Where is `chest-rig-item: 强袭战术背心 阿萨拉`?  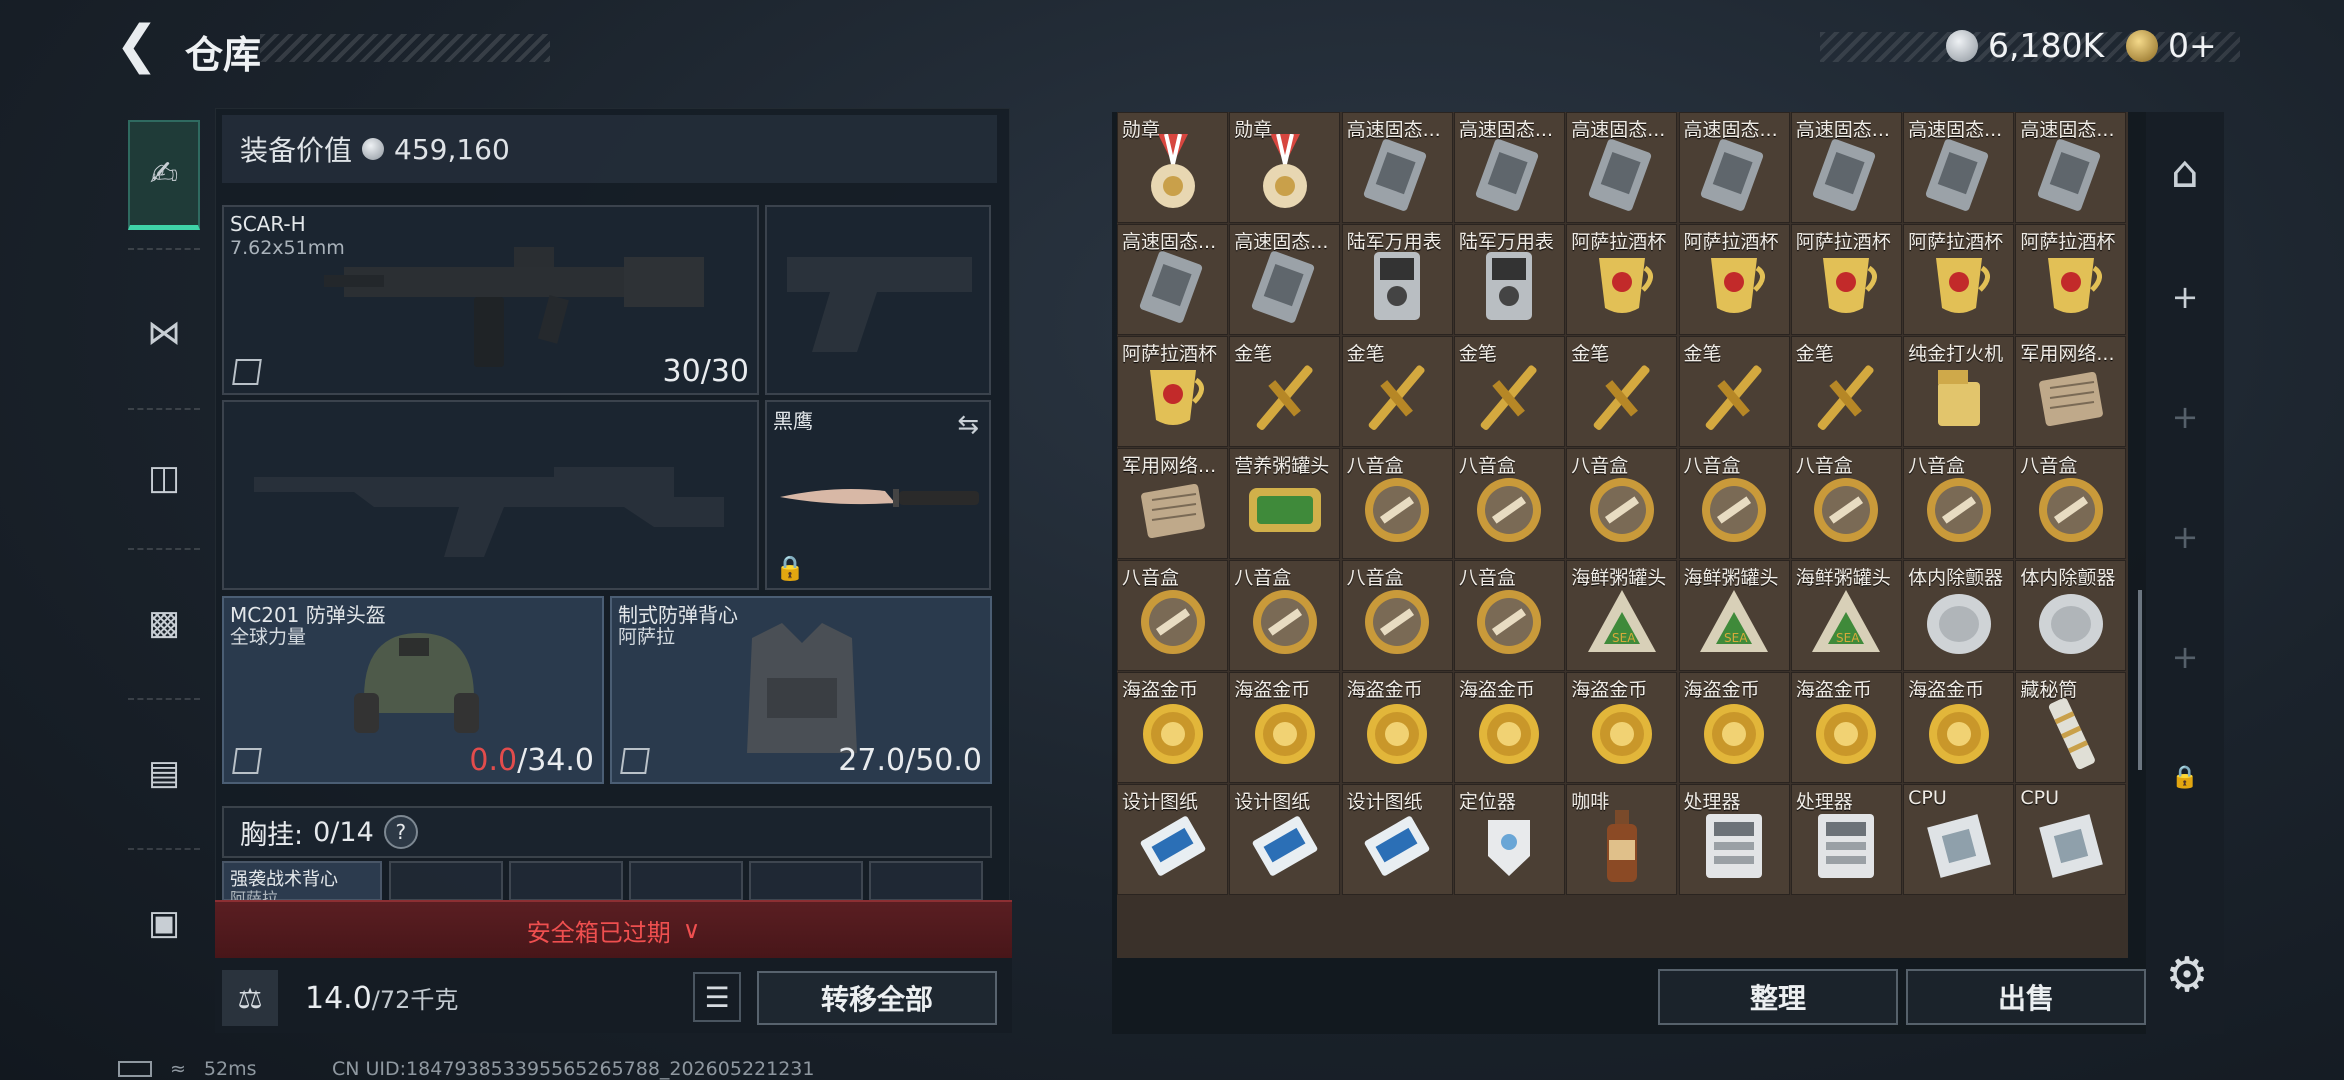
chest-rig-item: 强袭战术背心 阿萨拉 is located at coordinates (302, 884).